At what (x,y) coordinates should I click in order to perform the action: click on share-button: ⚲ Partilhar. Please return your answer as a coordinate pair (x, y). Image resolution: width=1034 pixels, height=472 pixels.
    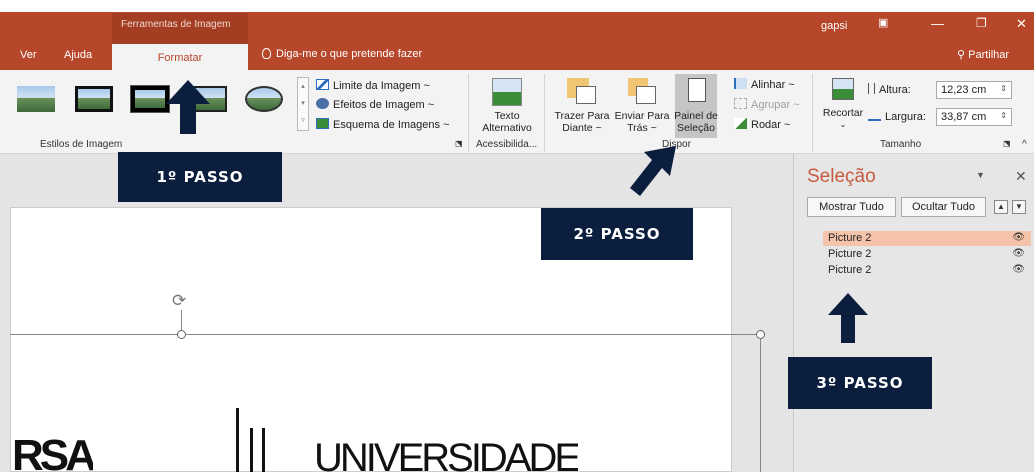
    Looking at the image, I should click on (983, 54).